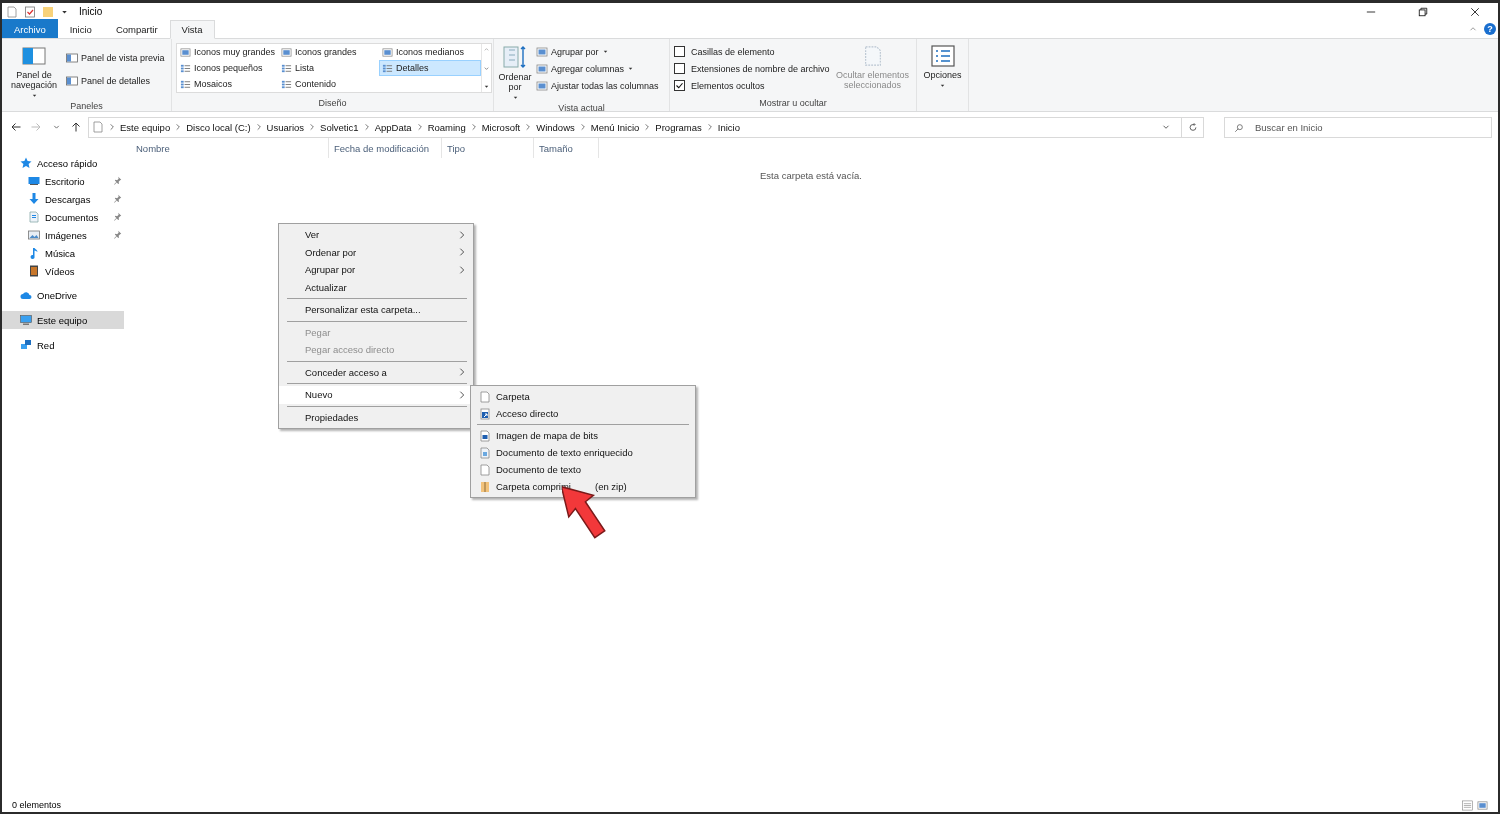 This screenshot has height=814, width=1500. What do you see at coordinates (486, 86) in the screenshot?
I see `expand-icon` at bounding box center [486, 86].